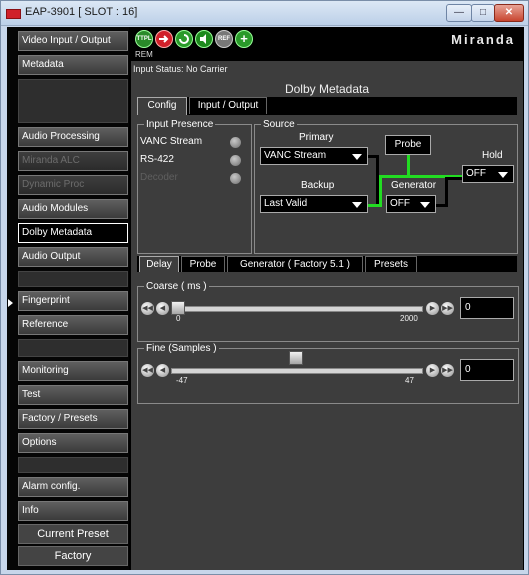  I want to click on probe-button: Probe, so click(408, 145).